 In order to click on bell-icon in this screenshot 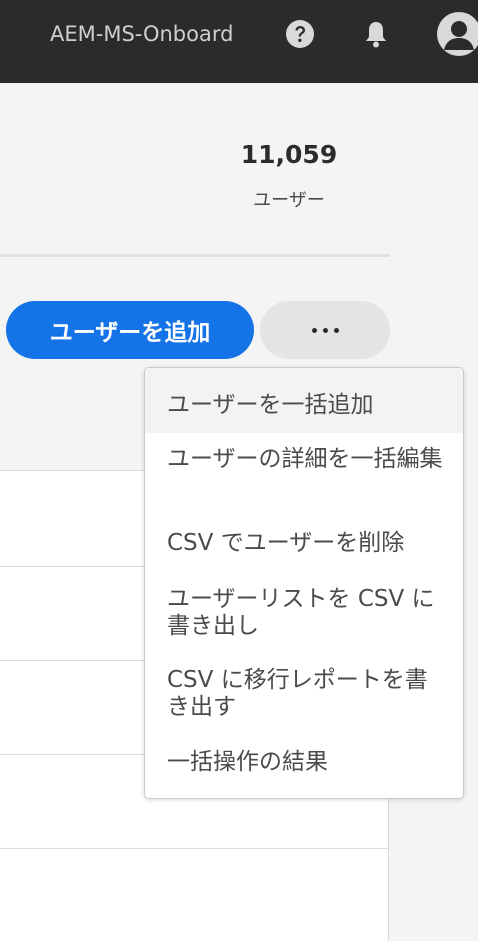, I will do `click(376, 34)`.